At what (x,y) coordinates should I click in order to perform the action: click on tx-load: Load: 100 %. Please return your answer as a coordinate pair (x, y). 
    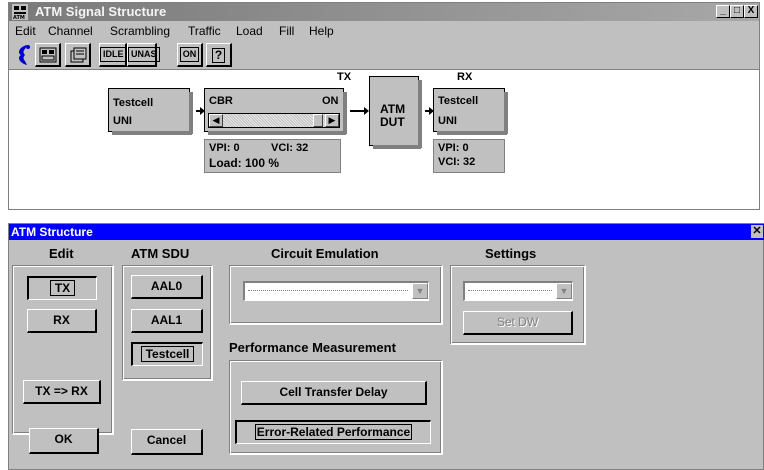
    Looking at the image, I should click on (244, 163).